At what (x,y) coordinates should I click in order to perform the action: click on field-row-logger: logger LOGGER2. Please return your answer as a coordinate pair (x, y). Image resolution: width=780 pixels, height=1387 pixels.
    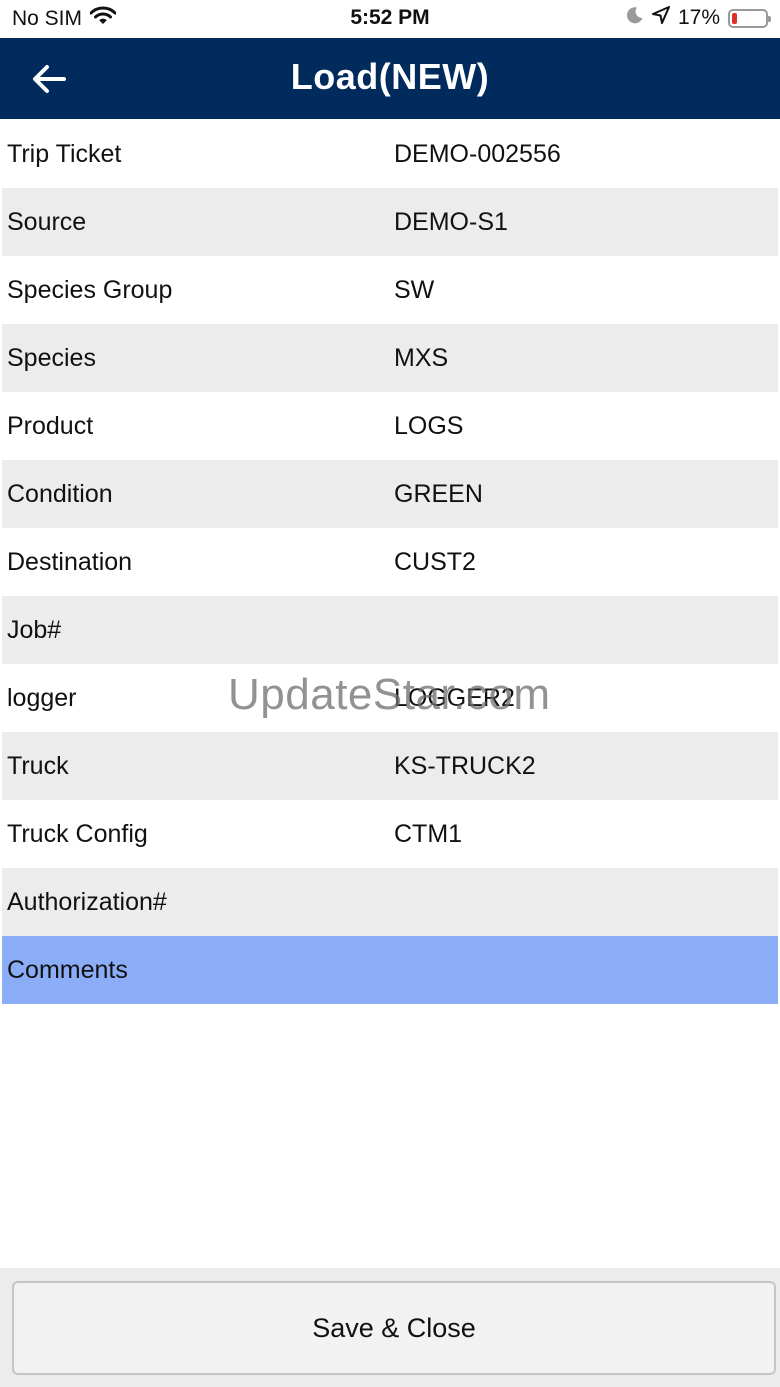
    Looking at the image, I should click on (390, 698).